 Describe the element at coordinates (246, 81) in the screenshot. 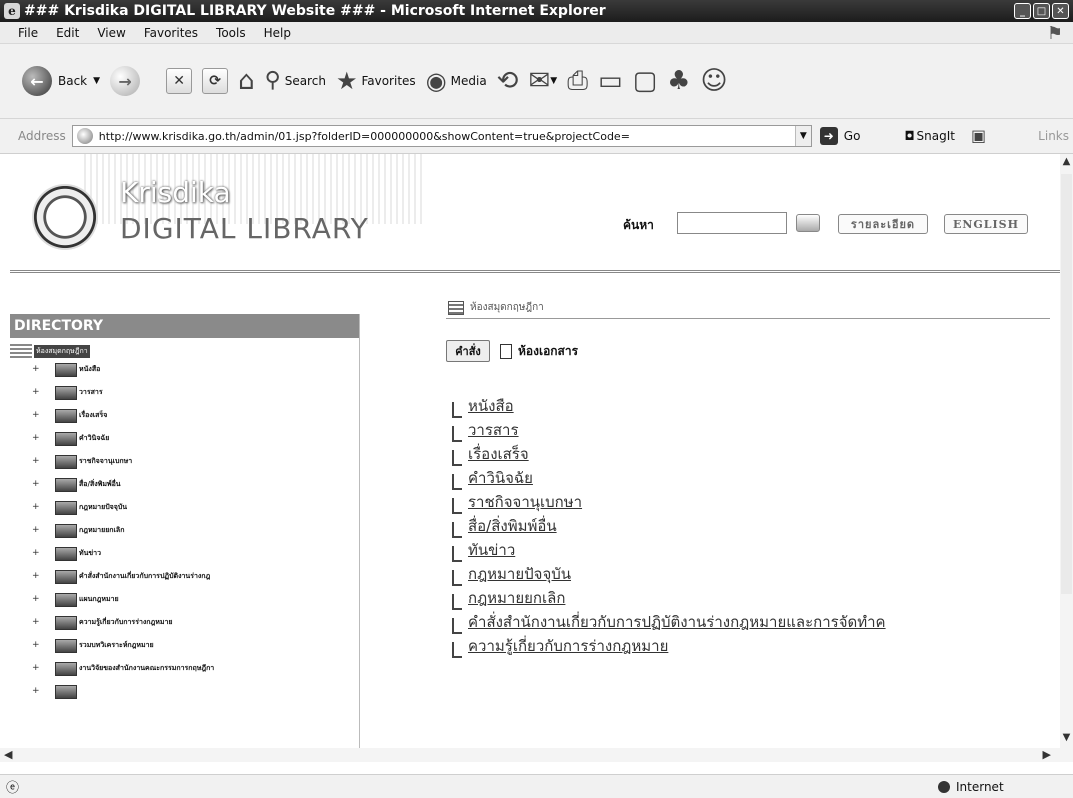

I see `home-button: ⌂` at that location.